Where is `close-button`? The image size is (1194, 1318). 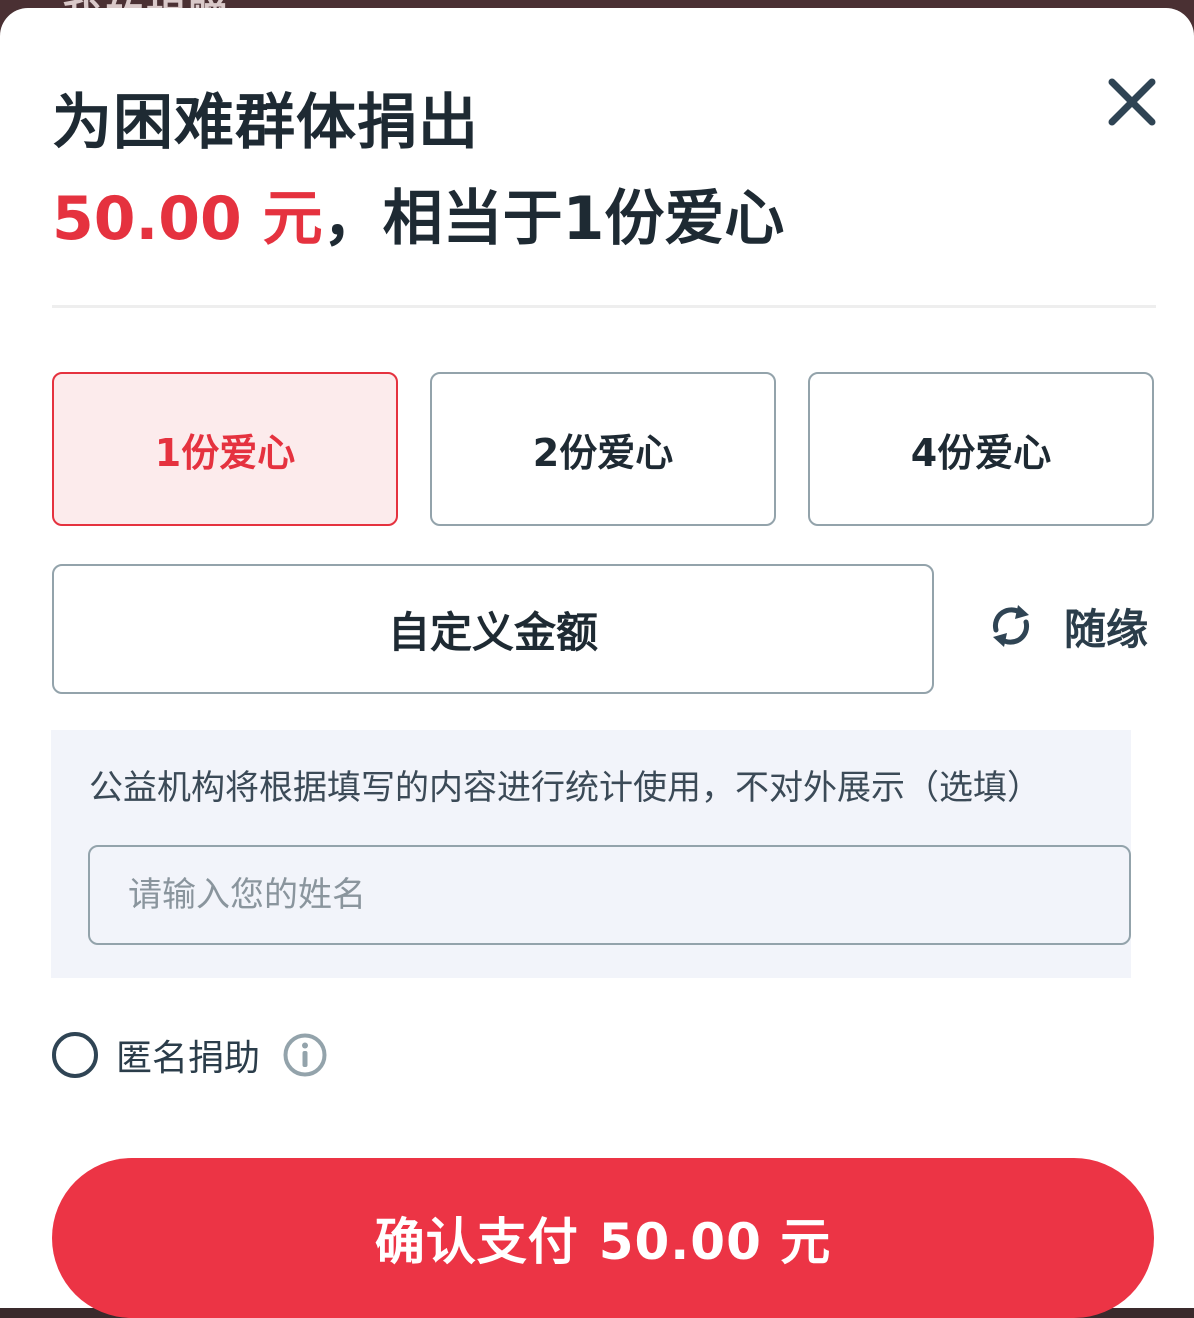 close-button is located at coordinates (1132, 102).